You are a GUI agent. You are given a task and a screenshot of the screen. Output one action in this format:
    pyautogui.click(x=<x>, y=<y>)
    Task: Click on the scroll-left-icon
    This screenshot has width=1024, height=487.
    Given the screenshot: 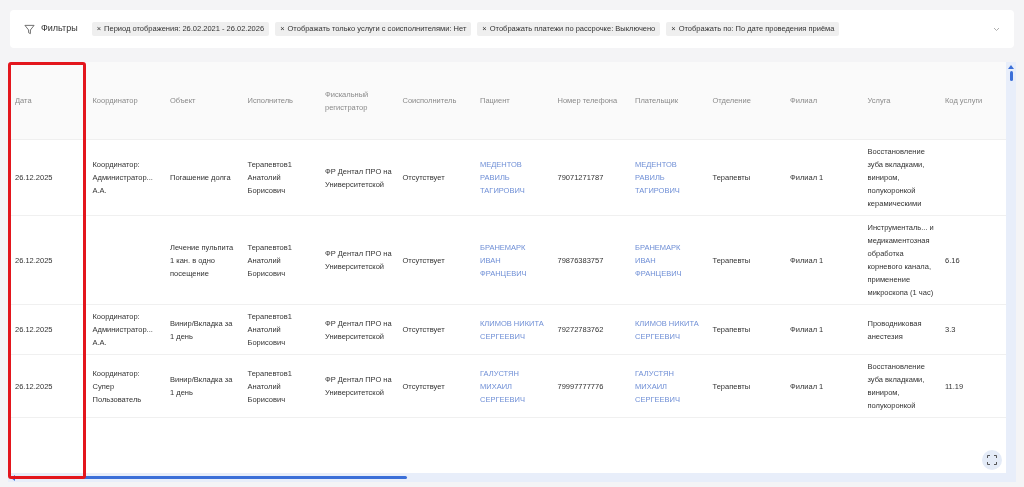 What is the action you would take?
    pyautogui.click(x=13, y=477)
    